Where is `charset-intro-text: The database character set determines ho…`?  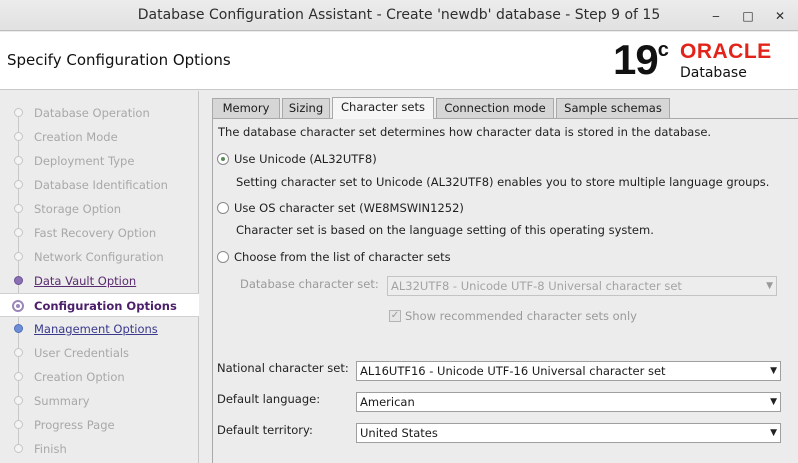 charset-intro-text: The database character set determines ho… is located at coordinates (465, 132).